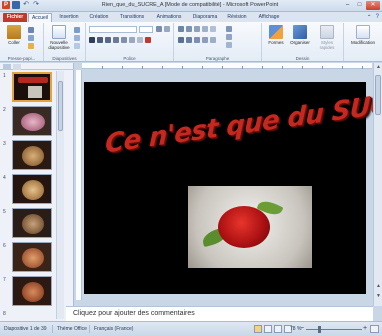 The image size is (382, 336). What do you see at coordinates (197, 40) in the screenshot?
I see `align-right-icon` at bounding box center [197, 40].